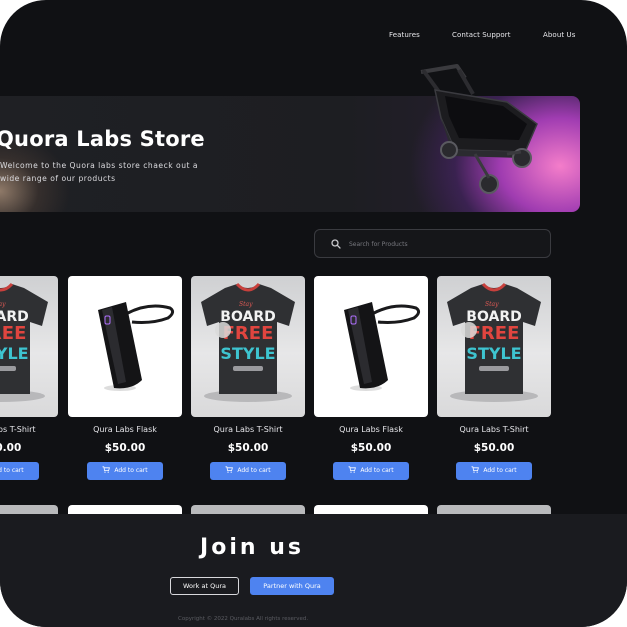 This screenshot has width=627, height=627. What do you see at coordinates (559, 35) in the screenshot?
I see `nav-about-us-link: About Us` at bounding box center [559, 35].